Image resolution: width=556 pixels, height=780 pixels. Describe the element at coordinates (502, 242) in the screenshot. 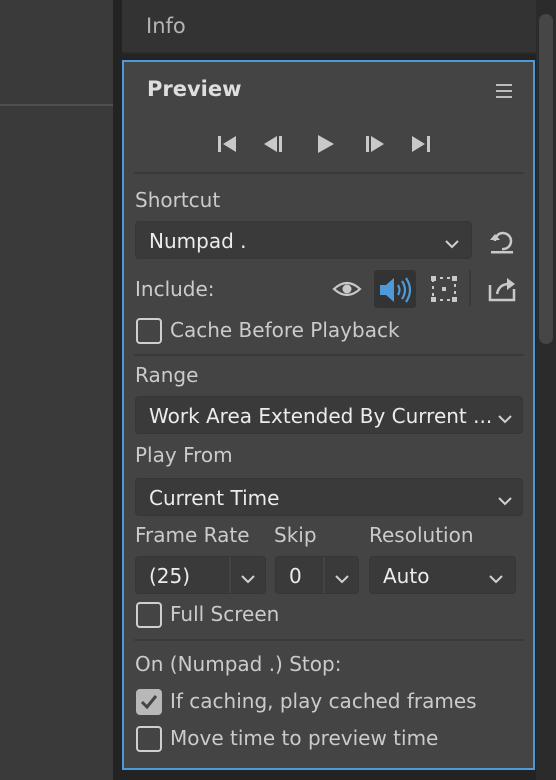

I see `reset-icon` at that location.